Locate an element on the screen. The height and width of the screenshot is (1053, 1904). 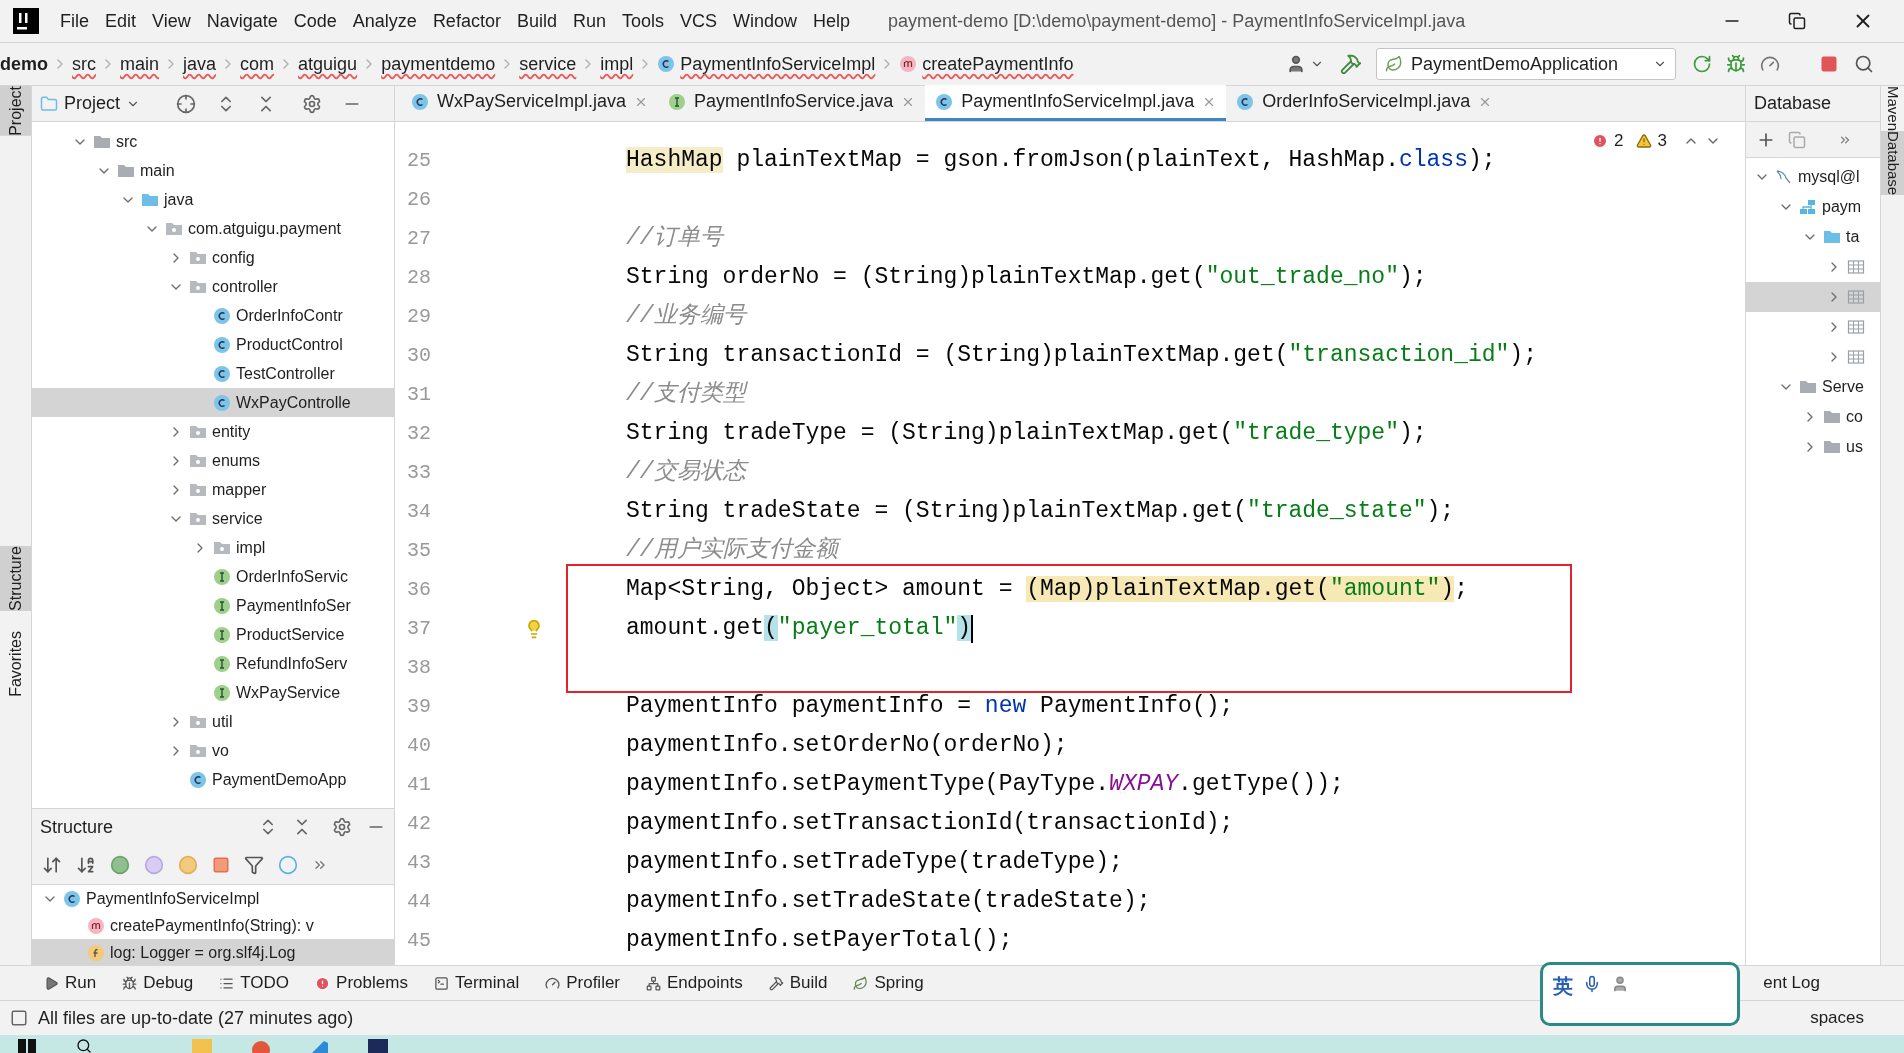
menu-item: Tools is located at coordinates (642, 21).